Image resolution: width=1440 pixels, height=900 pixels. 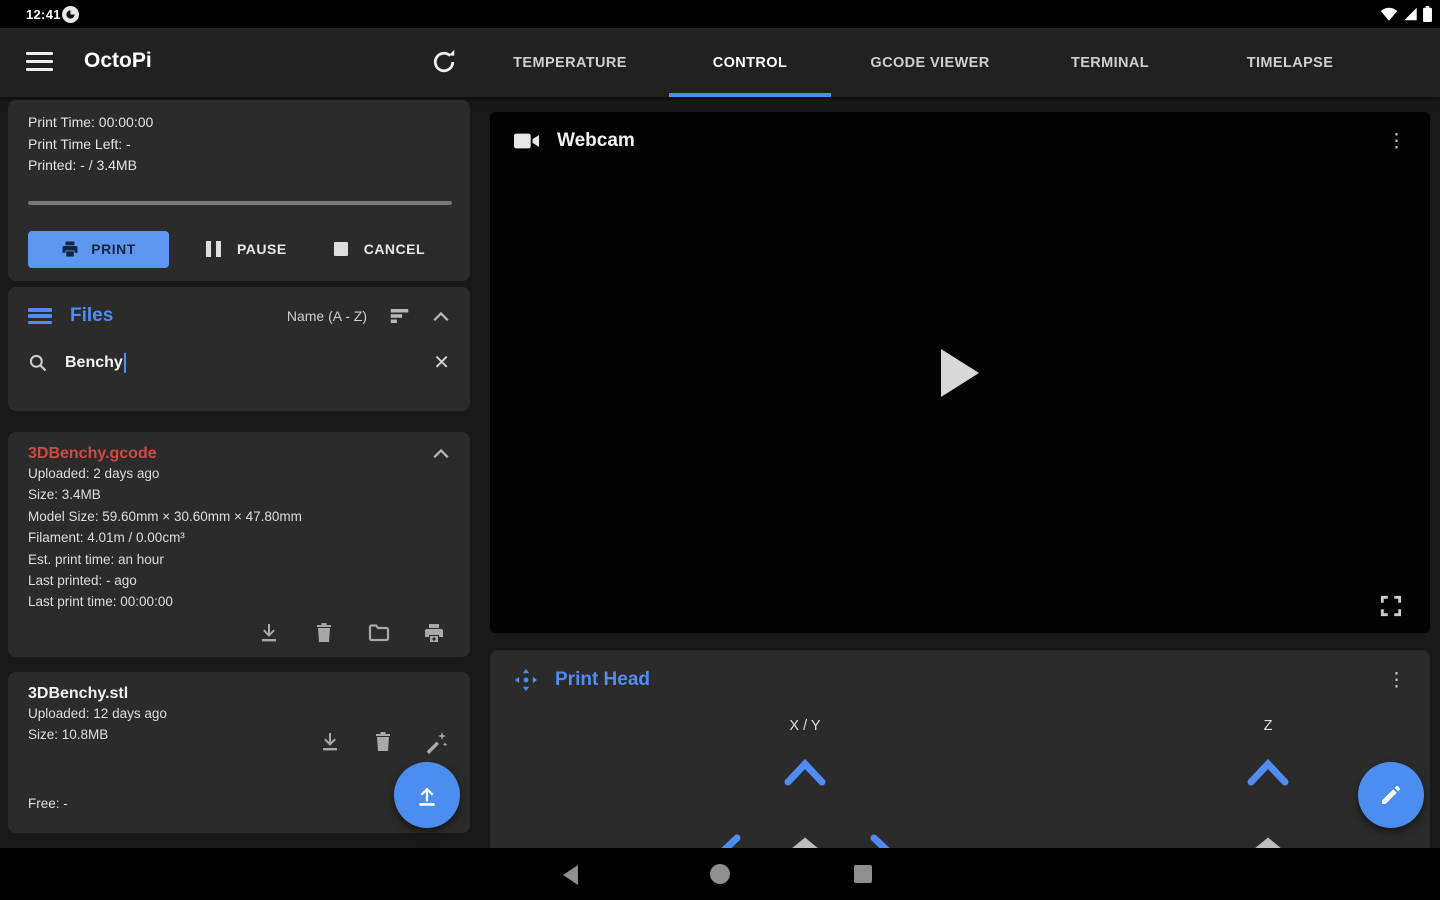 I want to click on print-time-text: Print Time: 00:00:00, so click(x=91, y=122).